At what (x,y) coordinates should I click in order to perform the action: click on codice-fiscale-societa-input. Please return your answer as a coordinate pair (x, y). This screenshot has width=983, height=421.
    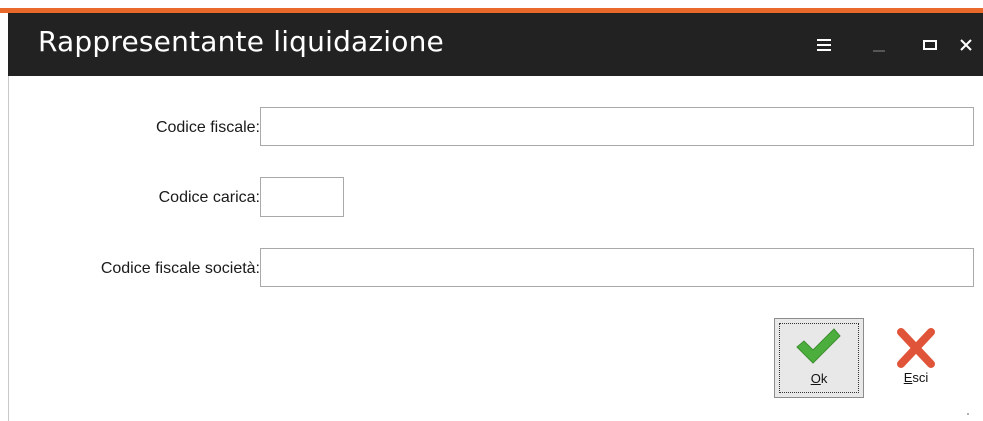
    Looking at the image, I should click on (617, 267).